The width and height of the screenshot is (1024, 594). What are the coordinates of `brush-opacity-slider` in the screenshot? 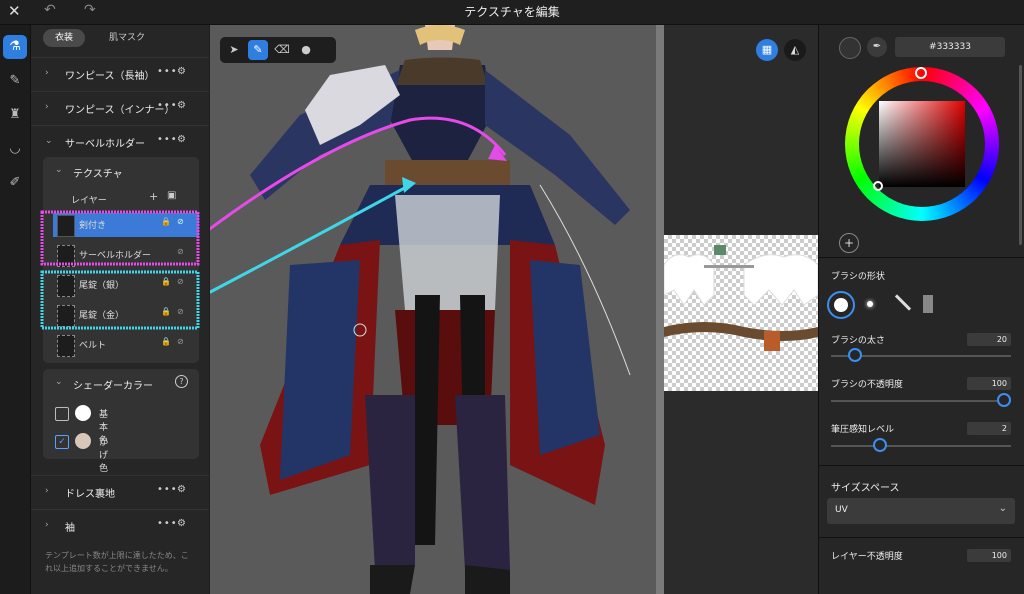 It's located at (921, 400).